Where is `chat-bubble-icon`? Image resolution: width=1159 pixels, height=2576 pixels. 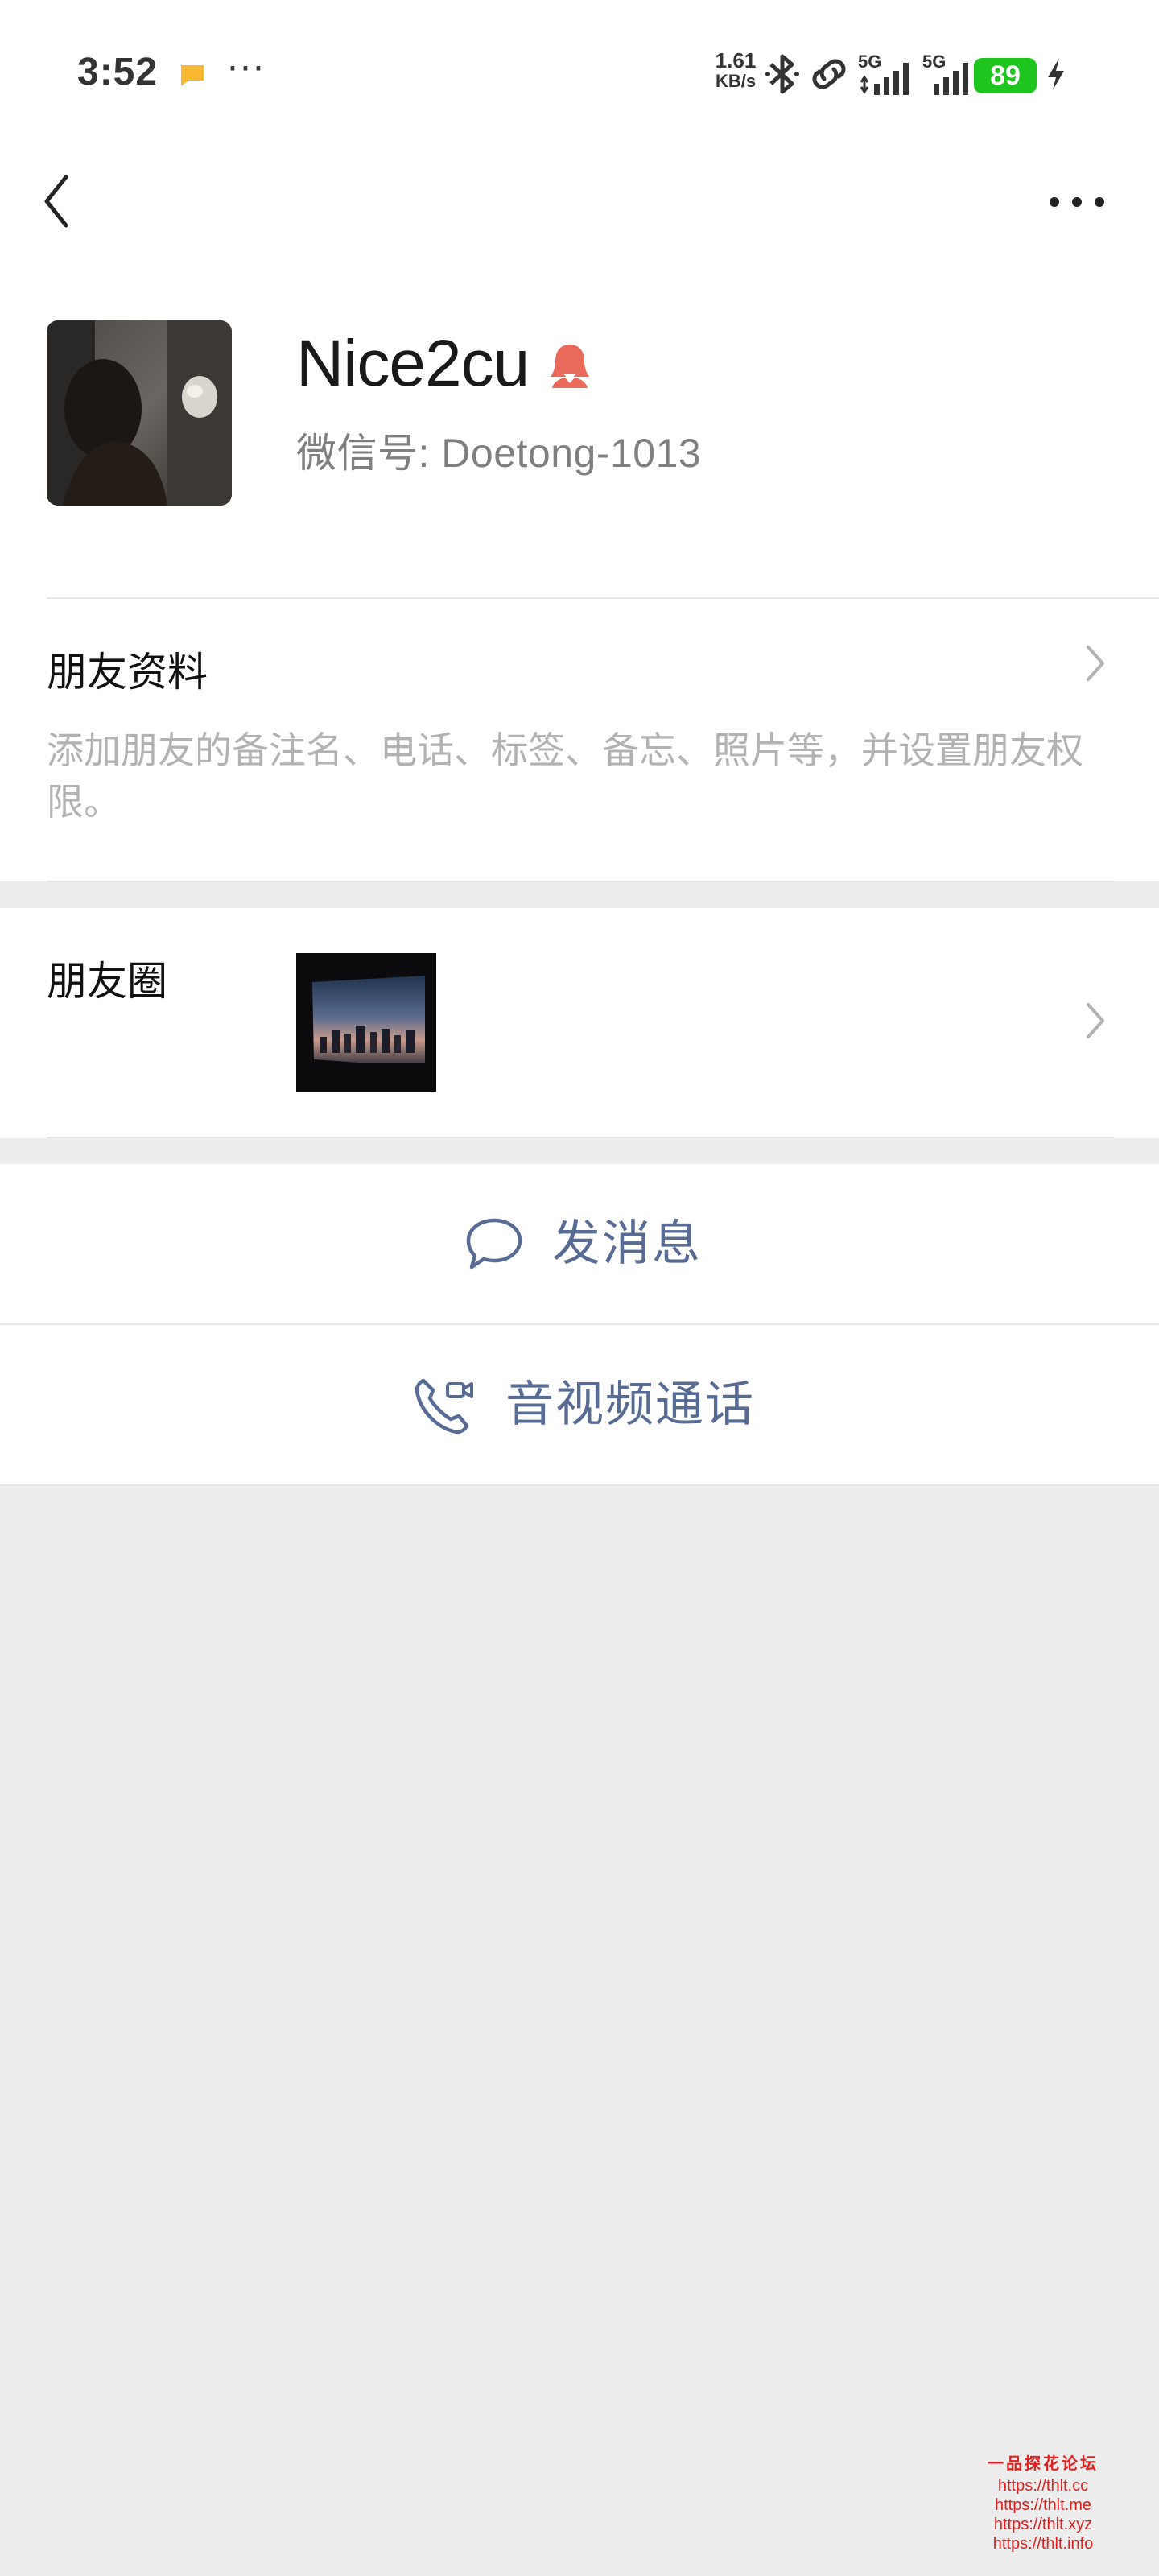
chat-bubble-icon is located at coordinates (494, 1243).